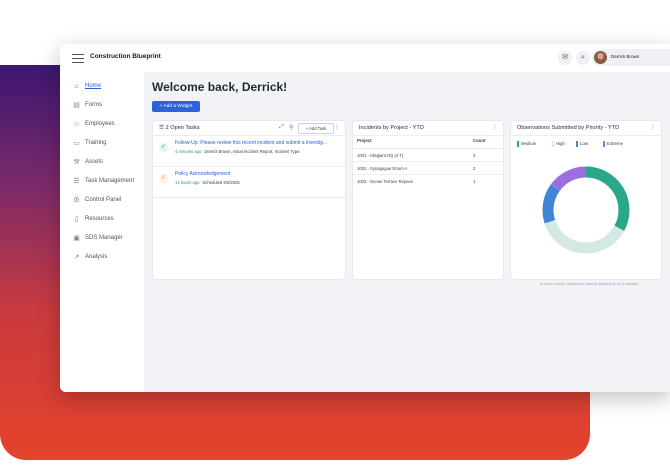  I want to click on sidebar-item-resources: ▯ Resources, so click(107, 220).